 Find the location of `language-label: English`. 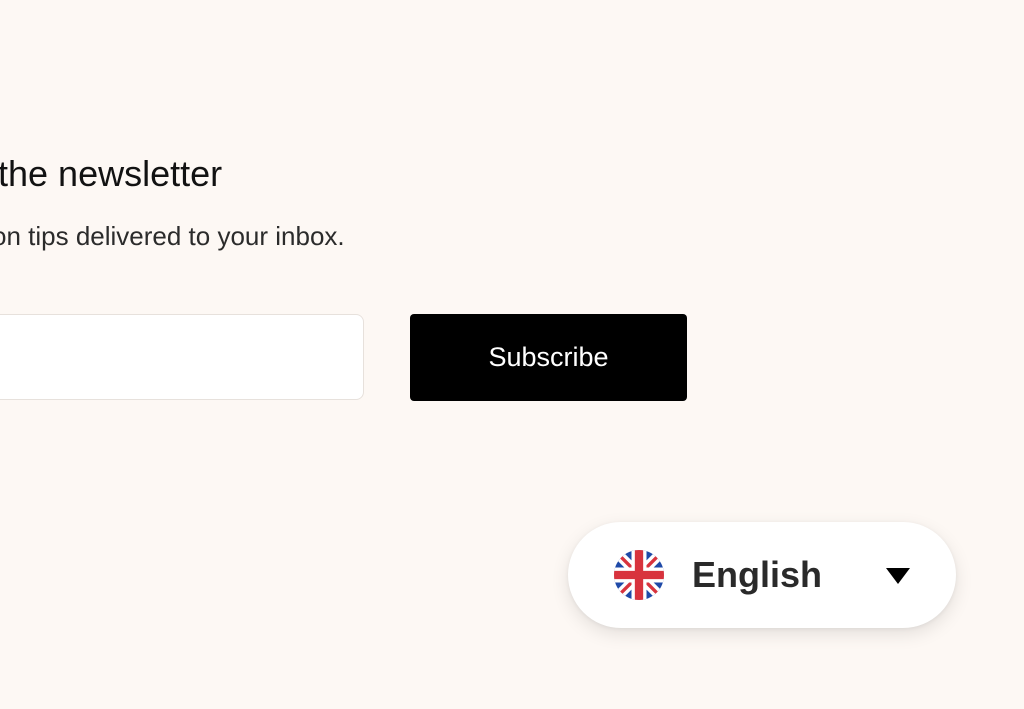

language-label: English is located at coordinates (757, 574).